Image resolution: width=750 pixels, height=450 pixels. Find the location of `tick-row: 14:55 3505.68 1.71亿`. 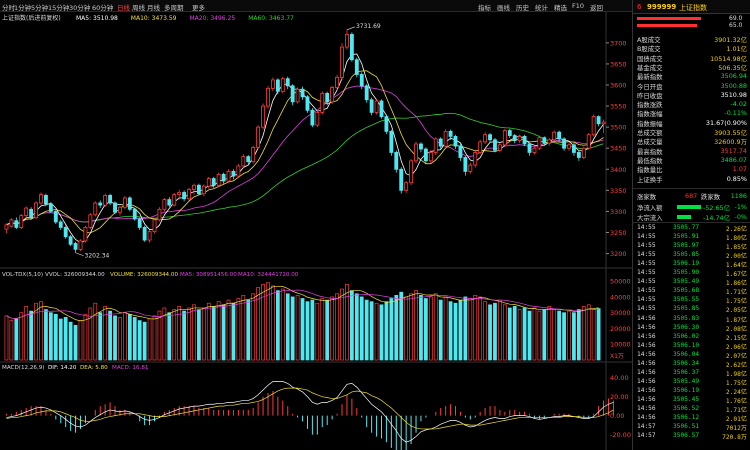

tick-row: 14:55 3505.68 1.71亿 is located at coordinates (692, 291).